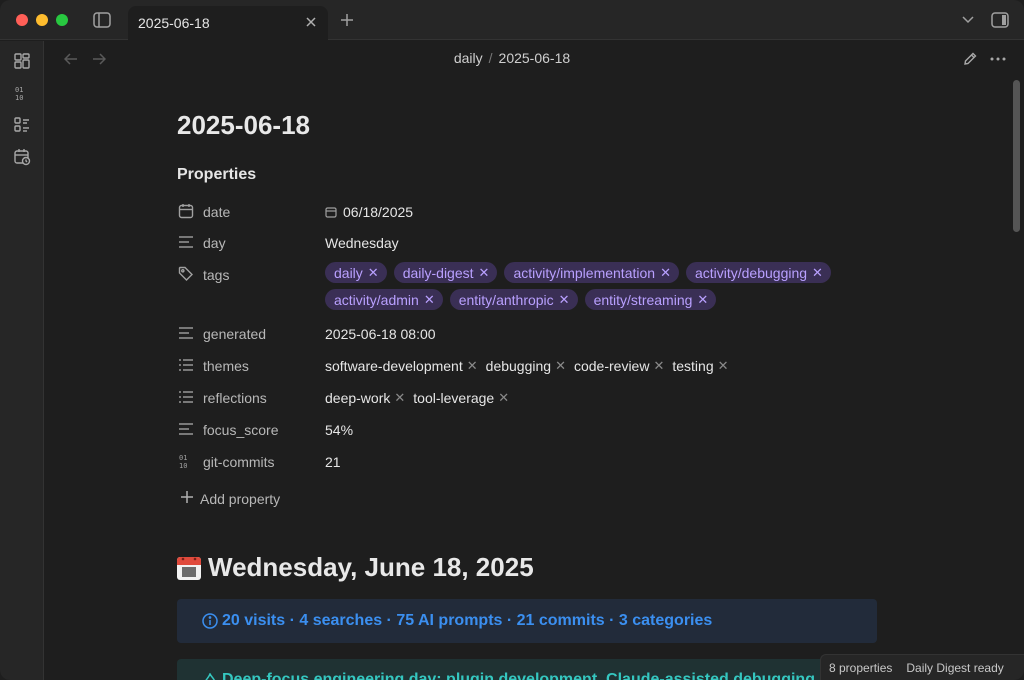 This screenshot has width=1024, height=680. Describe the element at coordinates (243, 125) in the screenshot. I see `note-title: 2025-06-18` at that location.